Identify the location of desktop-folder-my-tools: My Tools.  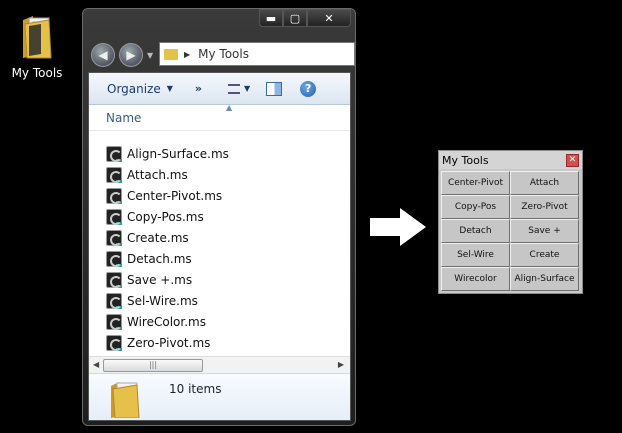
(37, 47).